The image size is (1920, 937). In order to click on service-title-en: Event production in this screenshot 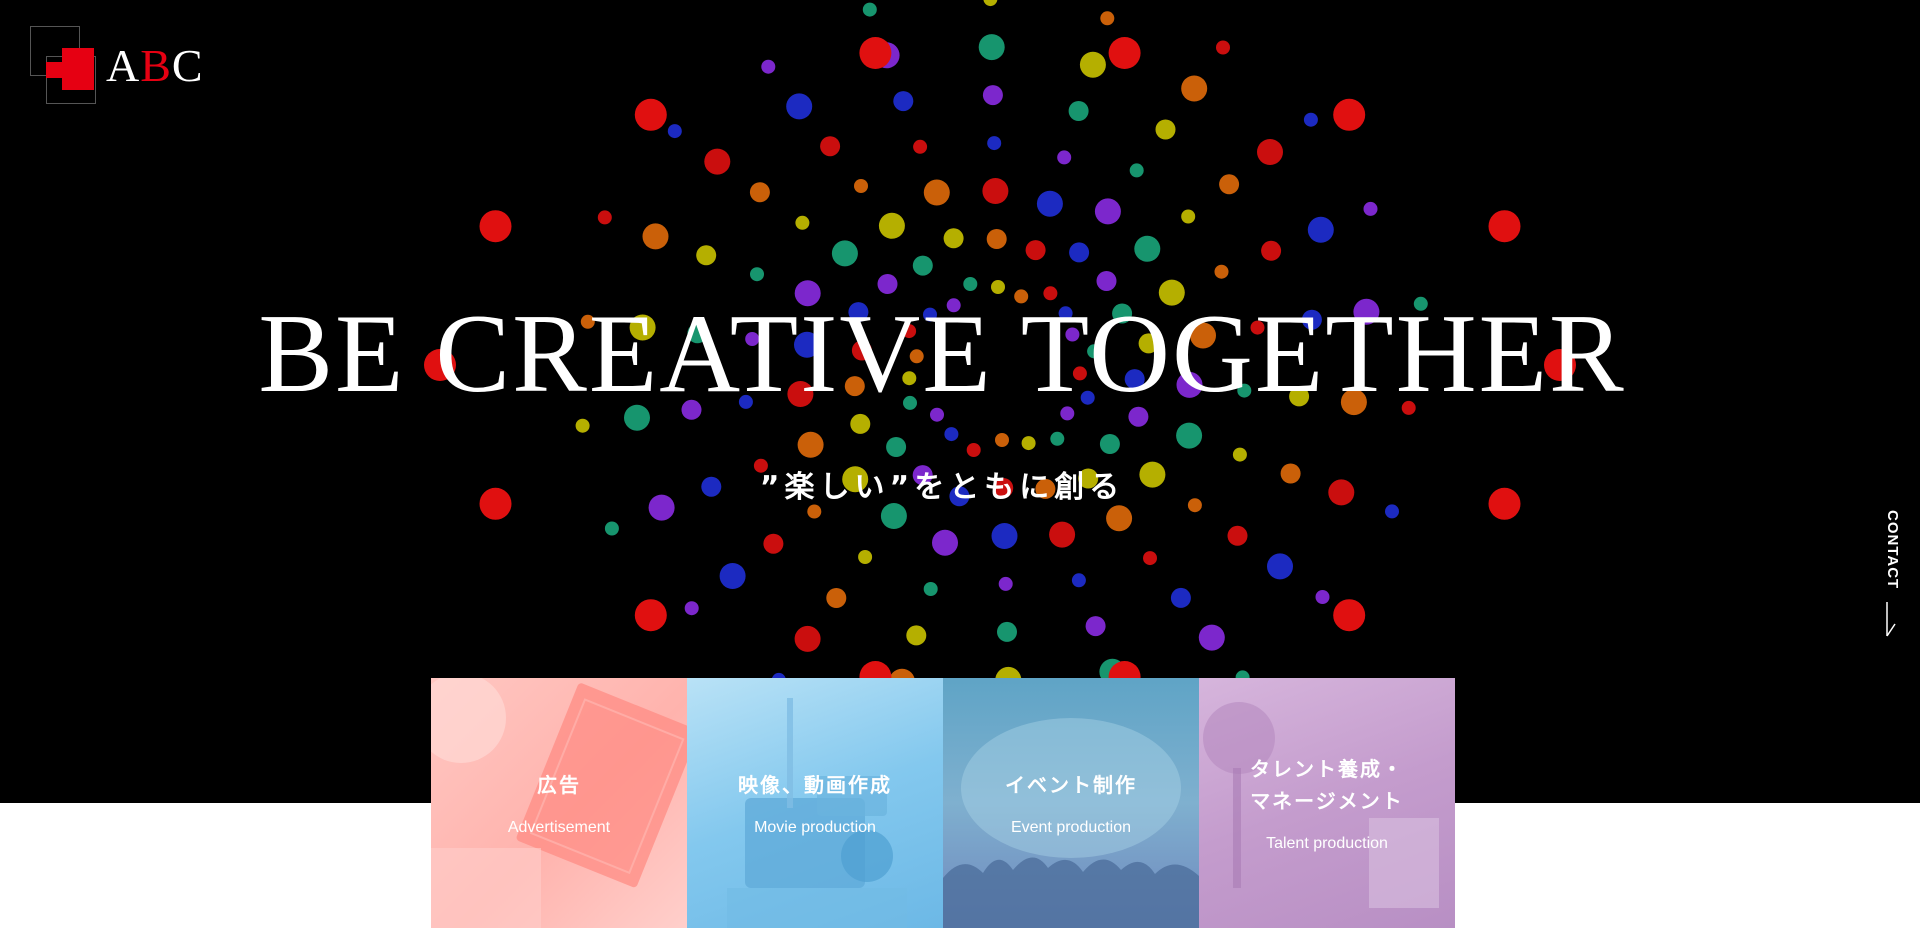, I will do `click(1071, 827)`.